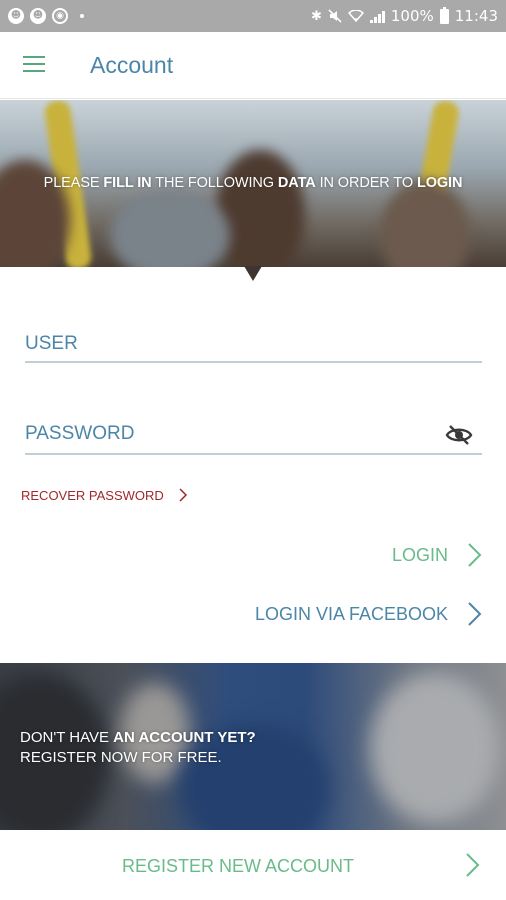 This screenshot has width=506, height=900. I want to click on hero-pointer-caret, so click(253, 273).